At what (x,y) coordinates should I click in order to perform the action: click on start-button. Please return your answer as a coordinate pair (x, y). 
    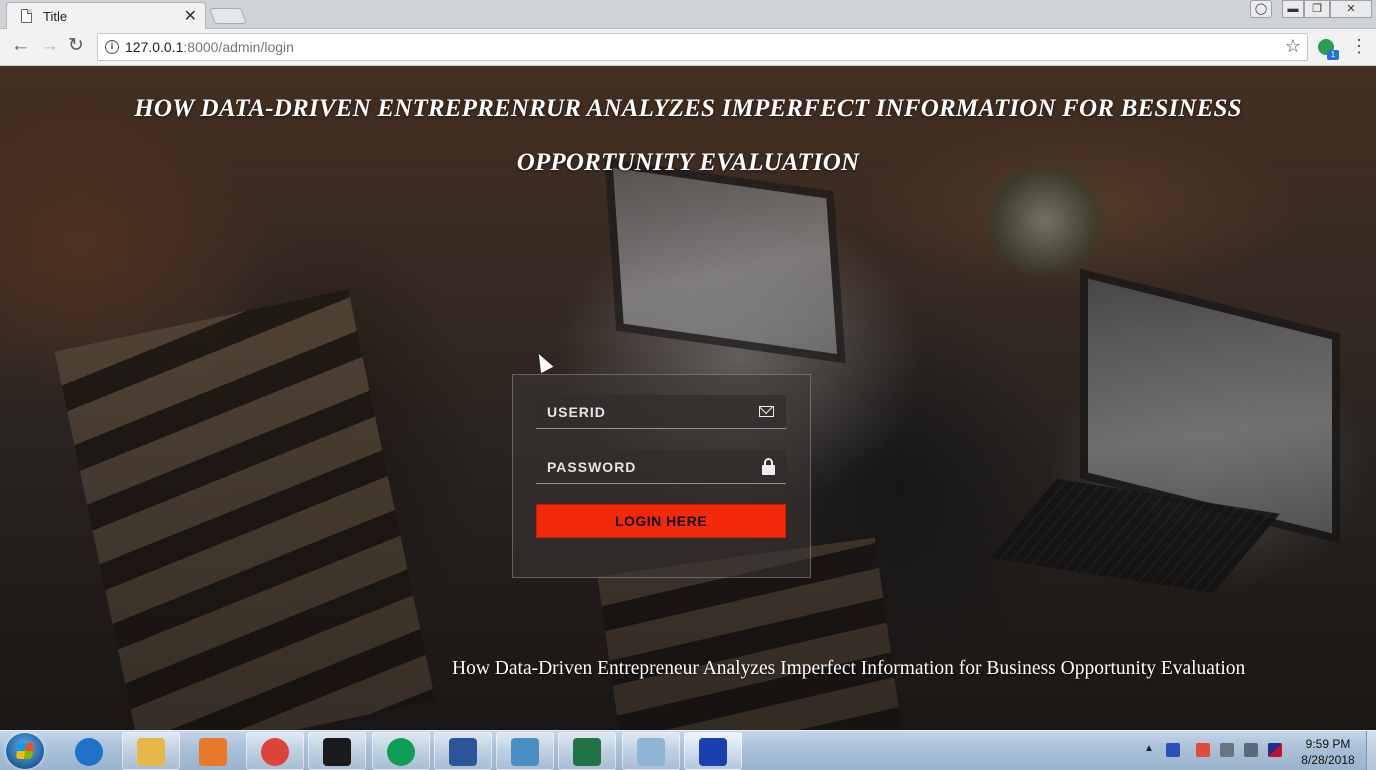
    Looking at the image, I should click on (25, 751).